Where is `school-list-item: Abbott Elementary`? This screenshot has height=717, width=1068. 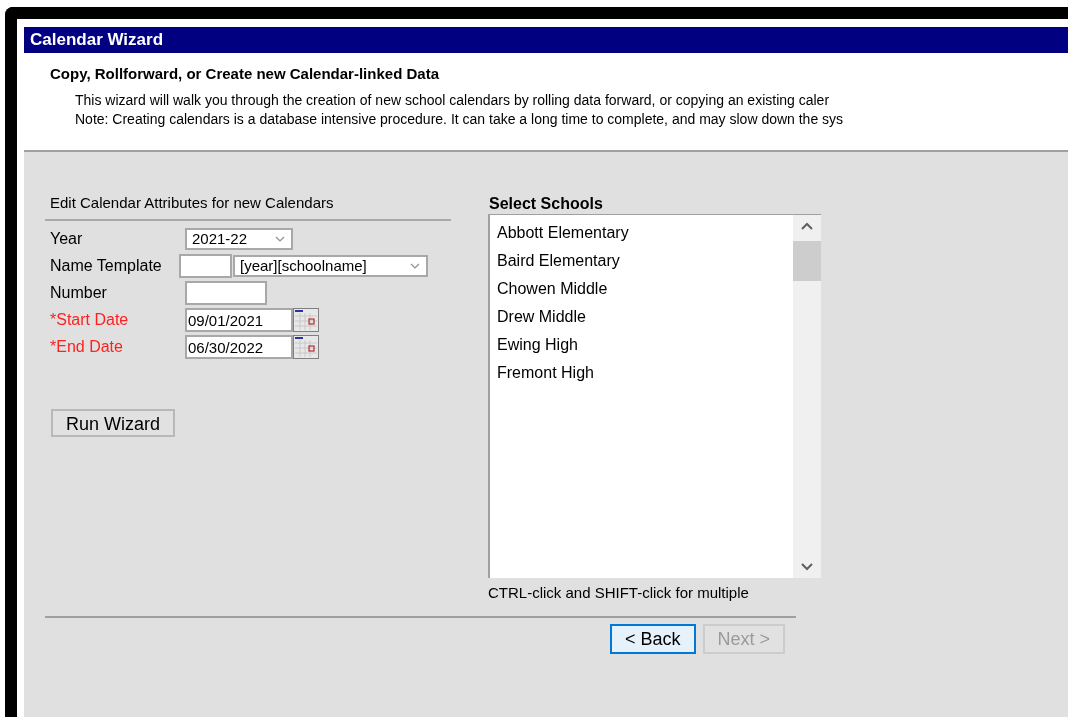 school-list-item: Abbott Elementary is located at coordinates (563, 233).